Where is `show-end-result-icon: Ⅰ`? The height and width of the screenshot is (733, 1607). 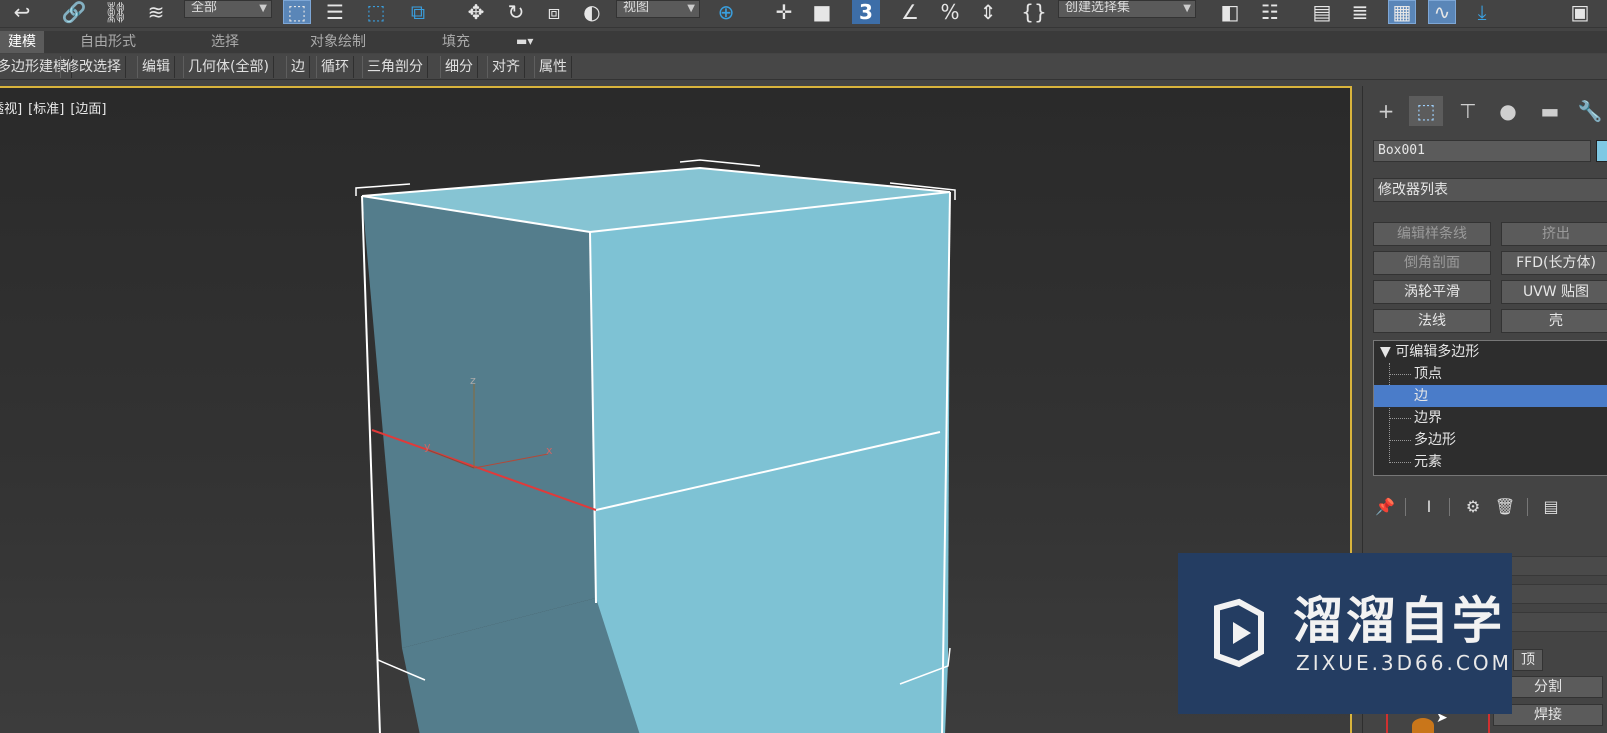
show-end-result-icon: Ⅰ is located at coordinates (1429, 506).